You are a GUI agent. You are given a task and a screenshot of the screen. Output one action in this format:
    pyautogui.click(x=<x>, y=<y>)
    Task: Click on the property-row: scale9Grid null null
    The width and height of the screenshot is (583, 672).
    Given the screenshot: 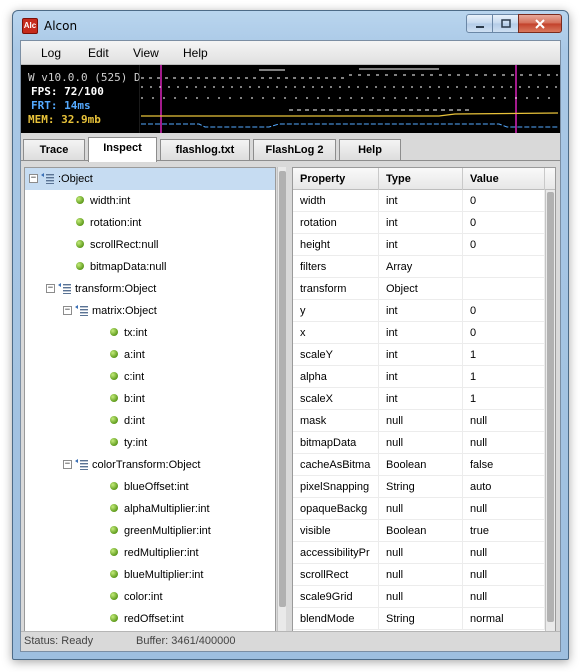 What is the action you would take?
    pyautogui.click(x=419, y=597)
    